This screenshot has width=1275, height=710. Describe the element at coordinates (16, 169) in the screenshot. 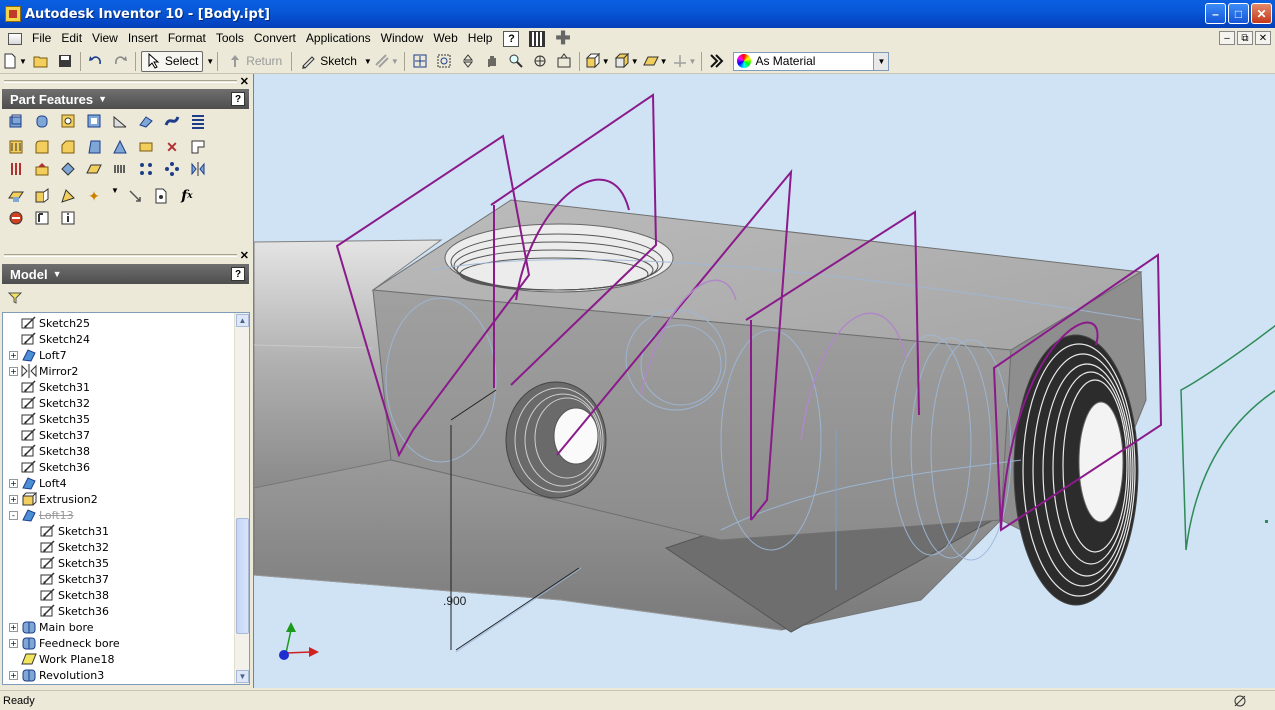

I see `emboss-tool-icon` at that location.